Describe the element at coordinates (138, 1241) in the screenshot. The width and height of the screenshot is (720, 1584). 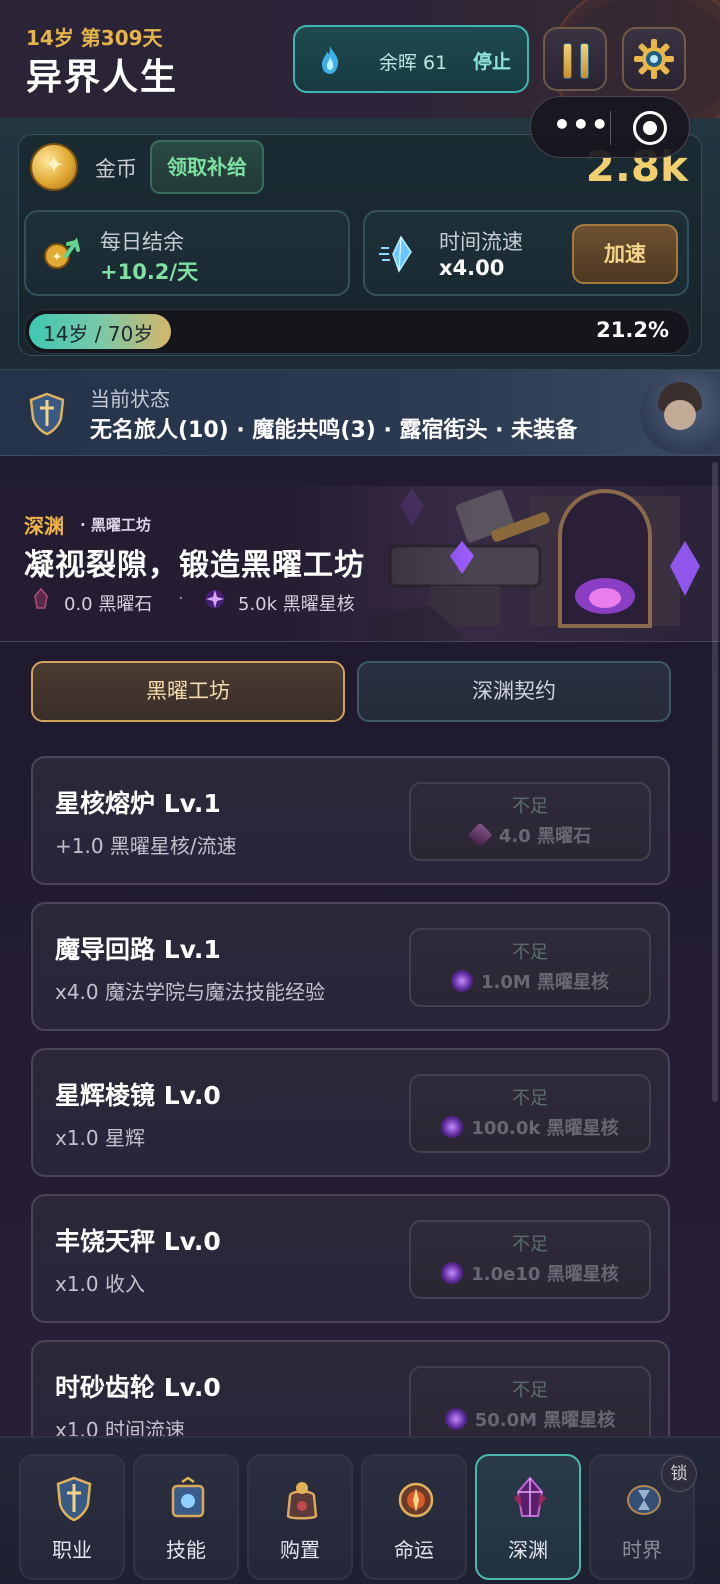
I see `upgrade-name: 丰饶天秤 Lv.0` at that location.